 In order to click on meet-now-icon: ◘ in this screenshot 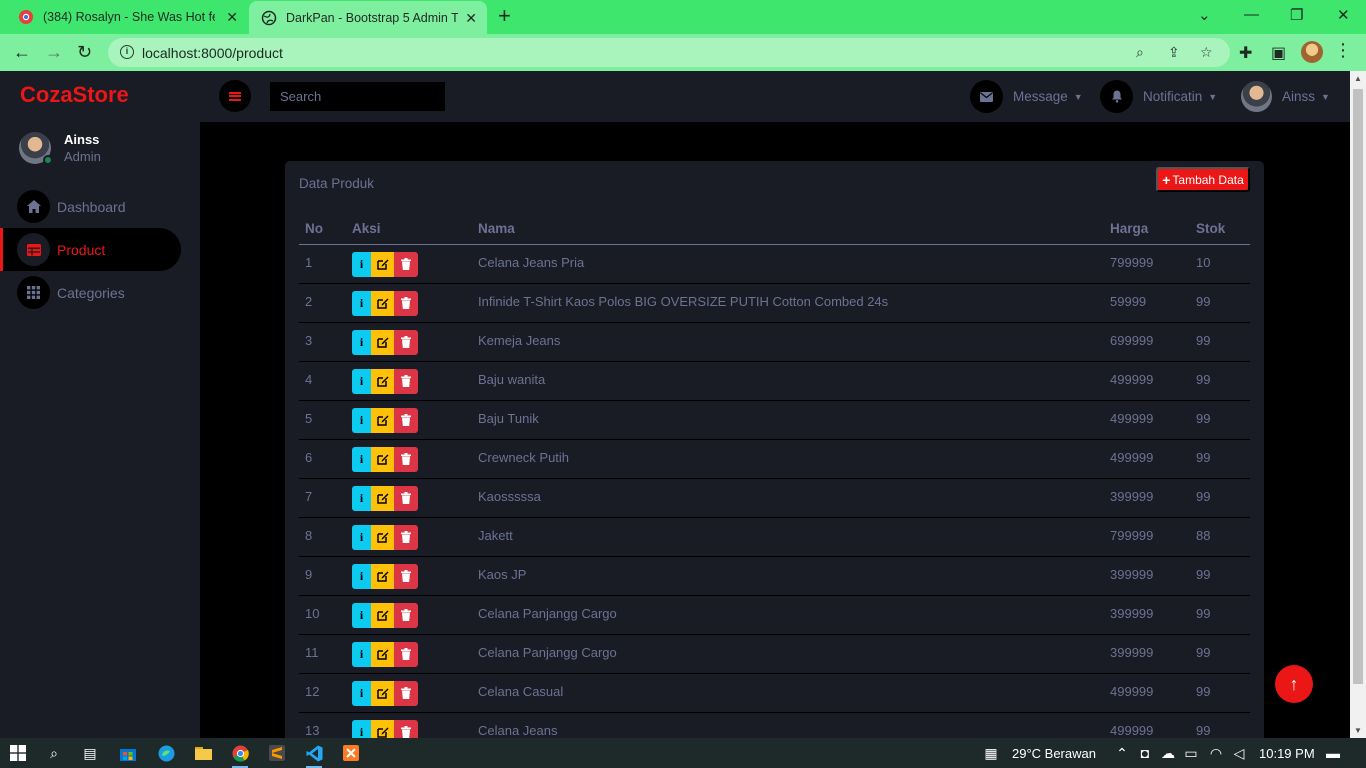, I will do `click(1145, 753)`.